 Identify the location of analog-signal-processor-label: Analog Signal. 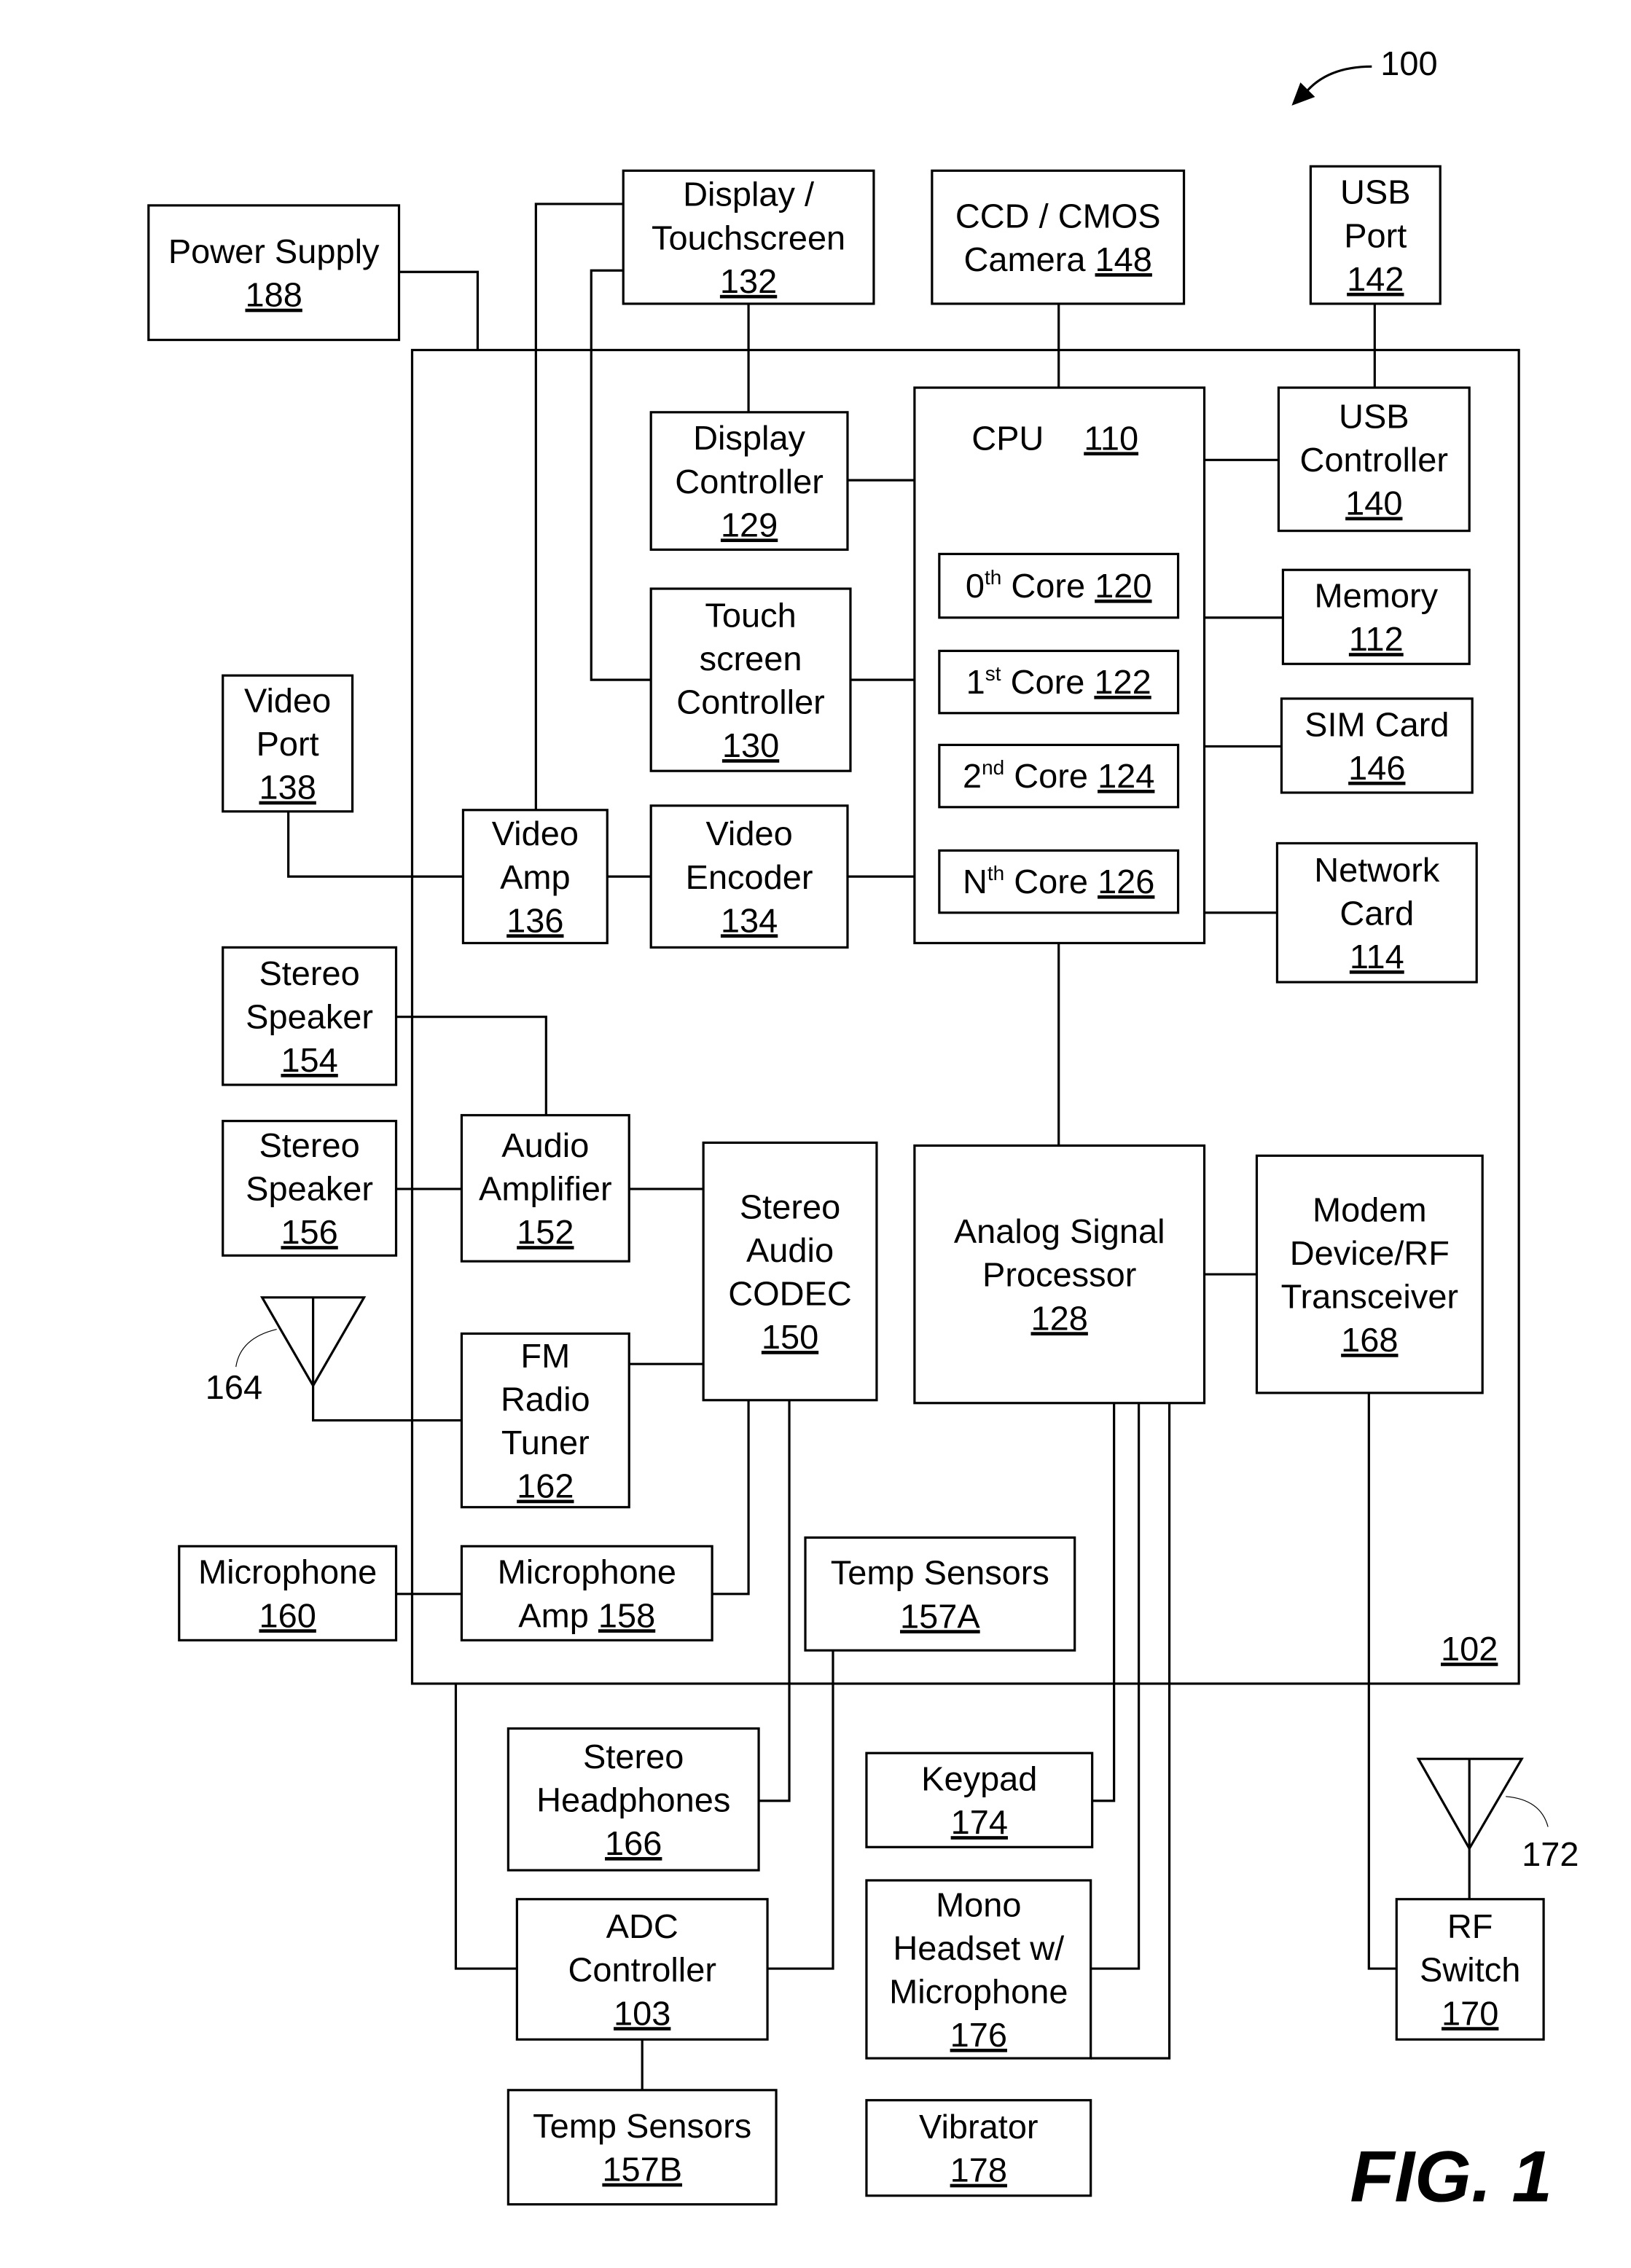
(1059, 1231).